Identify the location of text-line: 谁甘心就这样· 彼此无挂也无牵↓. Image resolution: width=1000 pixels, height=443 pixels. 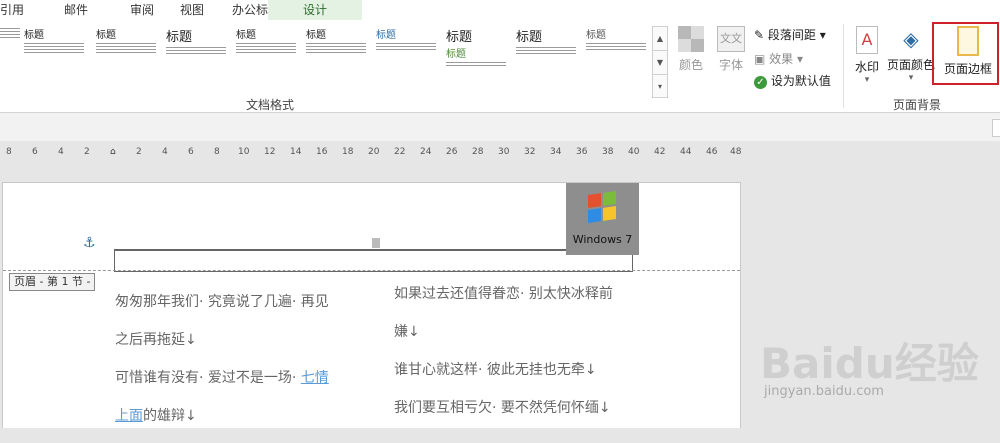
(495, 370).